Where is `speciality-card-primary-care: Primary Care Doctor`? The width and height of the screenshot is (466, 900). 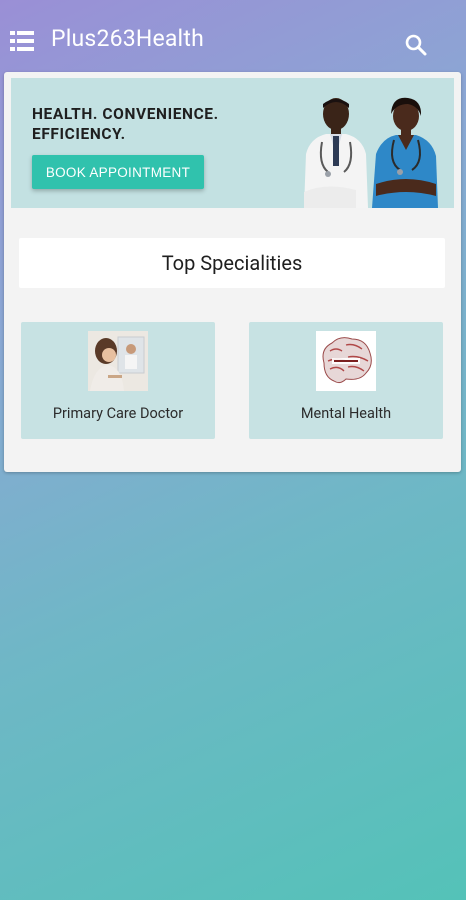
speciality-card-primary-care: Primary Care Doctor is located at coordinates (118, 380).